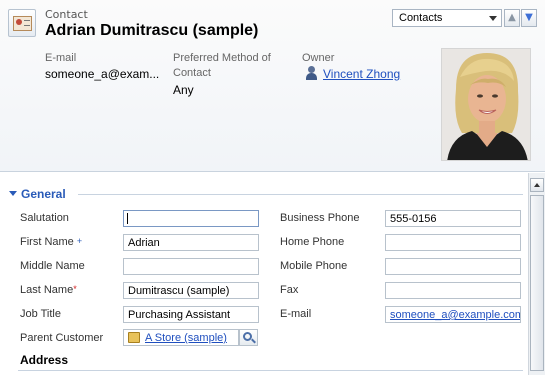 The width and height of the screenshot is (545, 375). I want to click on preferred-contact-value: Any, so click(183, 90).